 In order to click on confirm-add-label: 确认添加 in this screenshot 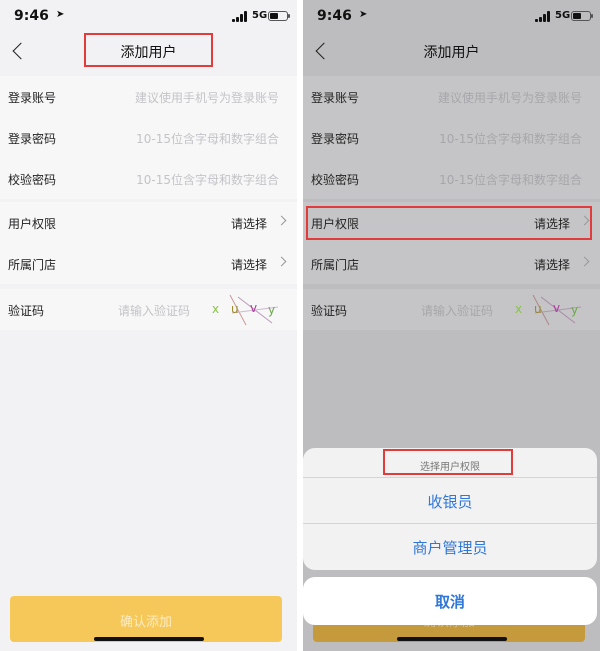, I will do `click(145, 622)`.